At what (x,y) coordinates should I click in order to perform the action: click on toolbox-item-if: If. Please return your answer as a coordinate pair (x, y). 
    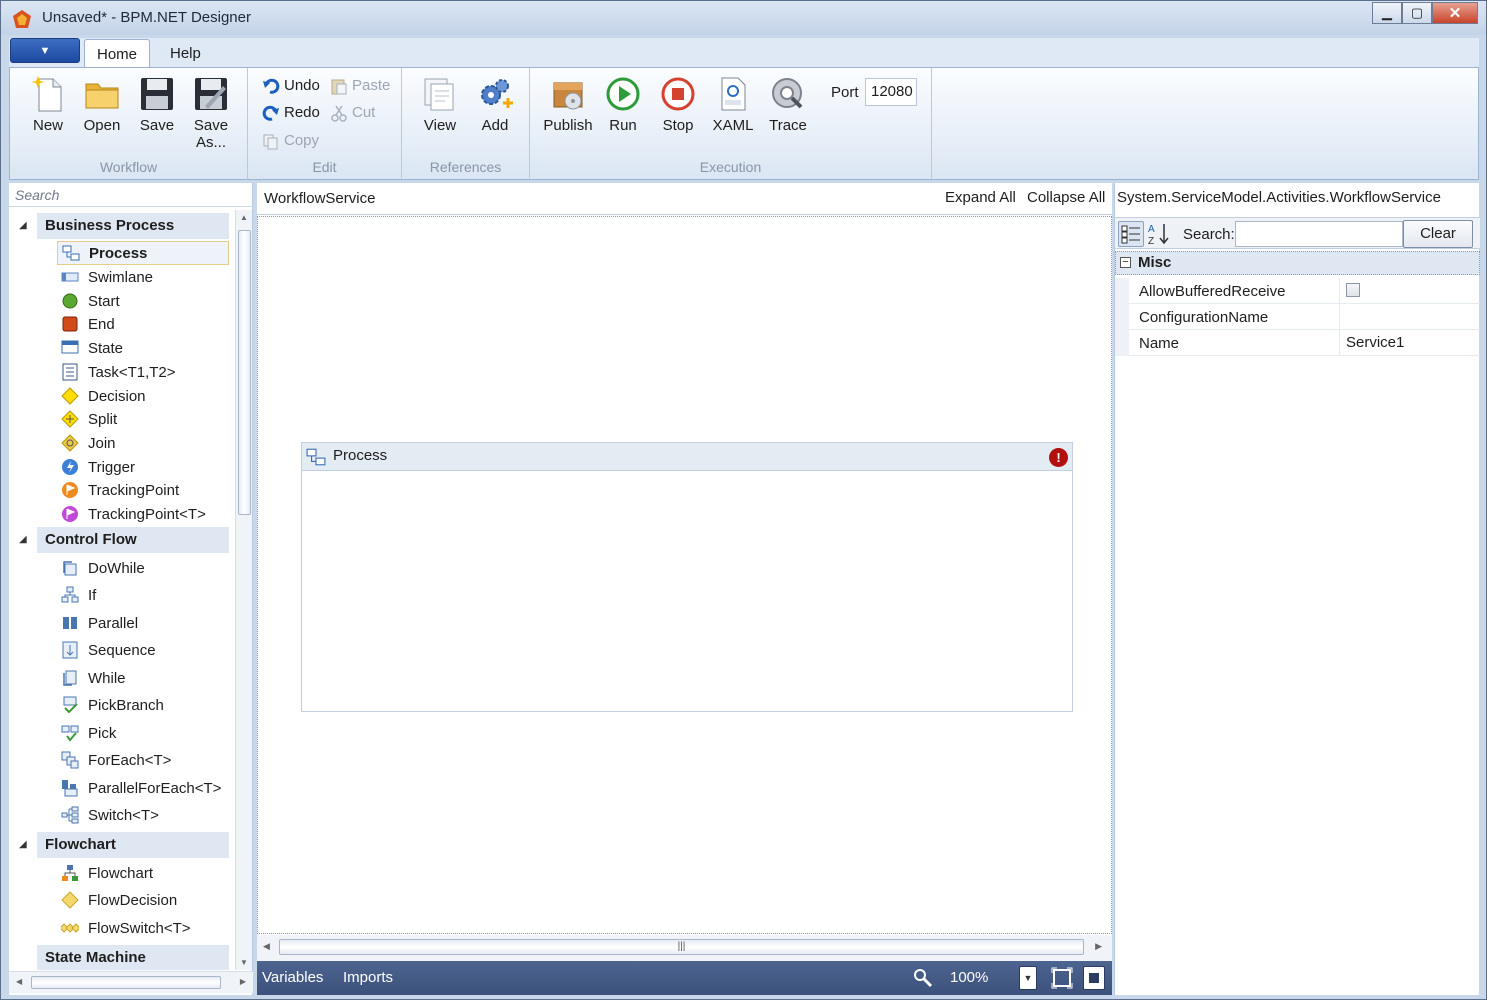
    Looking at the image, I should click on (78, 595).